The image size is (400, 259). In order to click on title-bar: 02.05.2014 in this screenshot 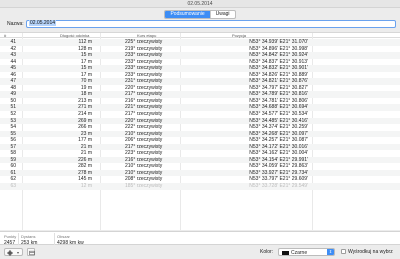, I will do `click(200, 4)`.